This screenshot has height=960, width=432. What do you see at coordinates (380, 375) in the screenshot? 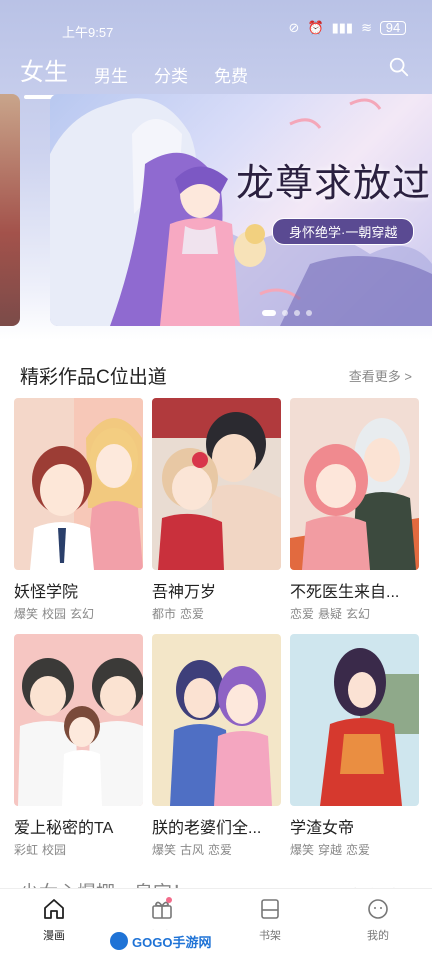
I see `see-more-link: 查看更多 >` at bounding box center [380, 375].